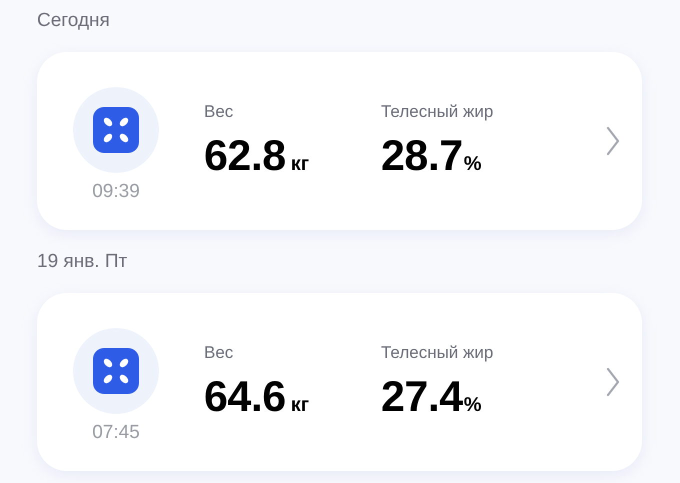 The image size is (680, 483). What do you see at coordinates (74, 21) in the screenshot?
I see `day-heading: Сегодня` at bounding box center [74, 21].